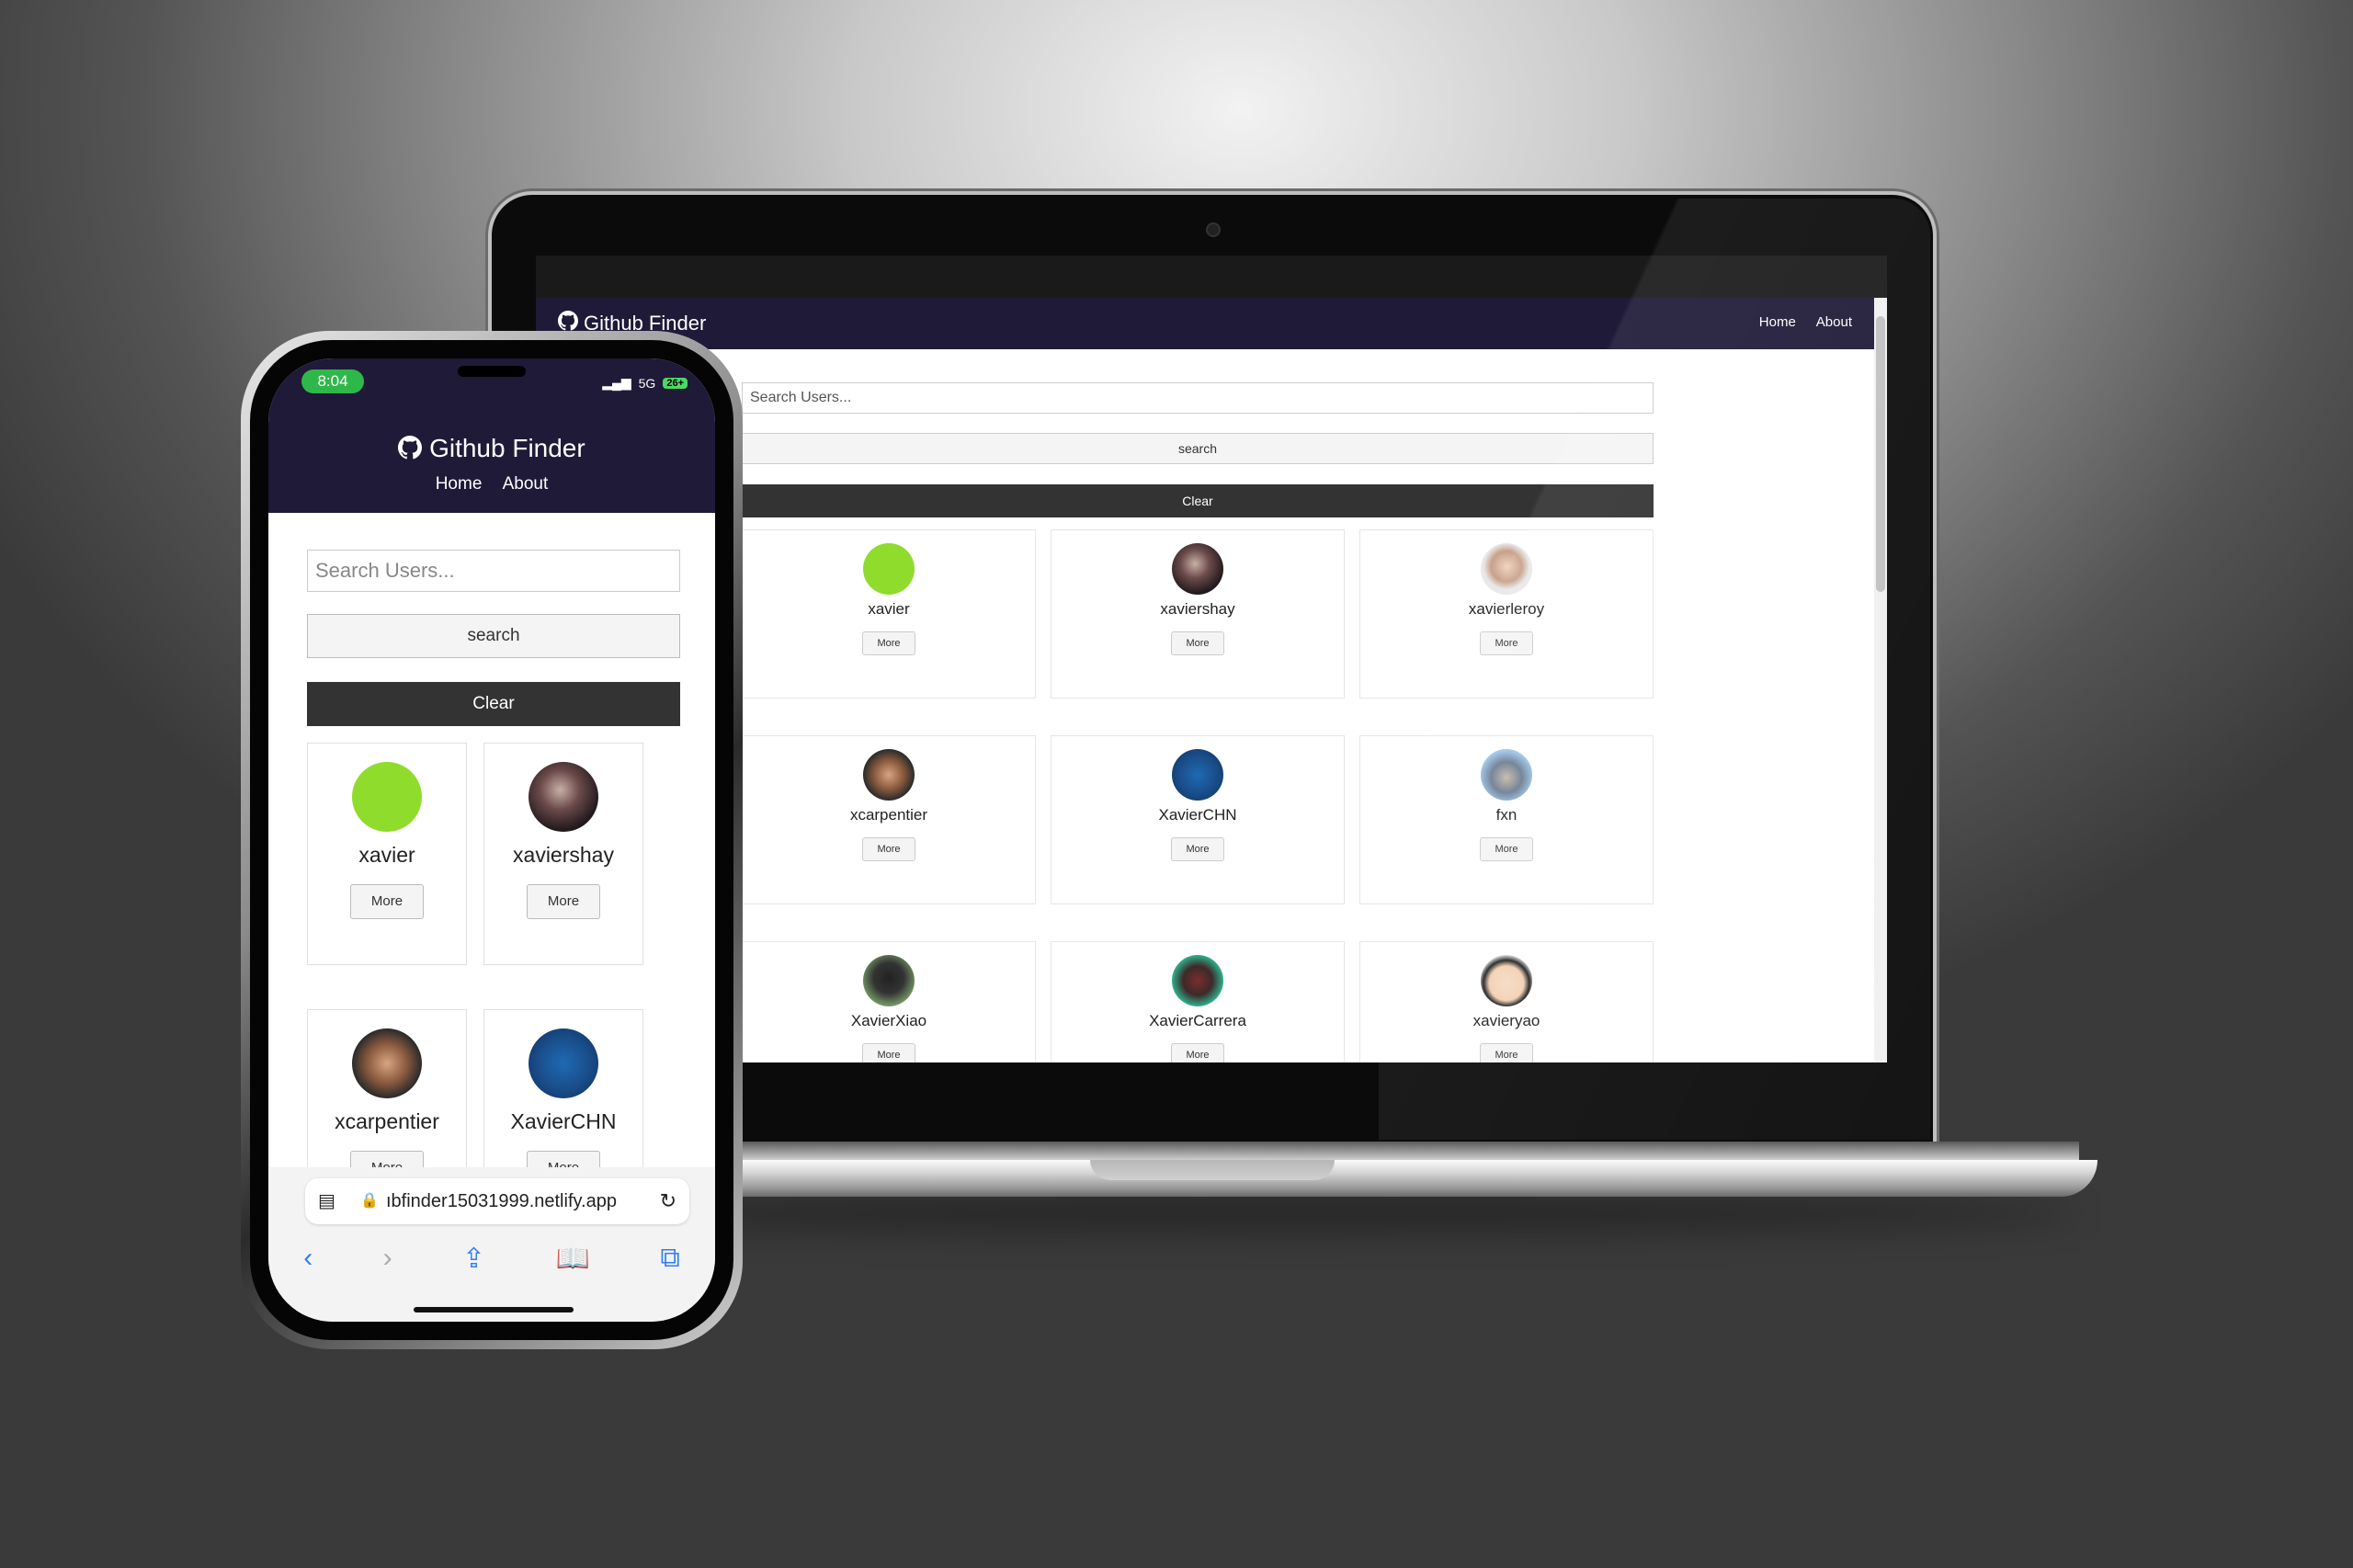  Describe the element at coordinates (1197, 1020) in the screenshot. I see `user-login: XavierCarrera` at that location.